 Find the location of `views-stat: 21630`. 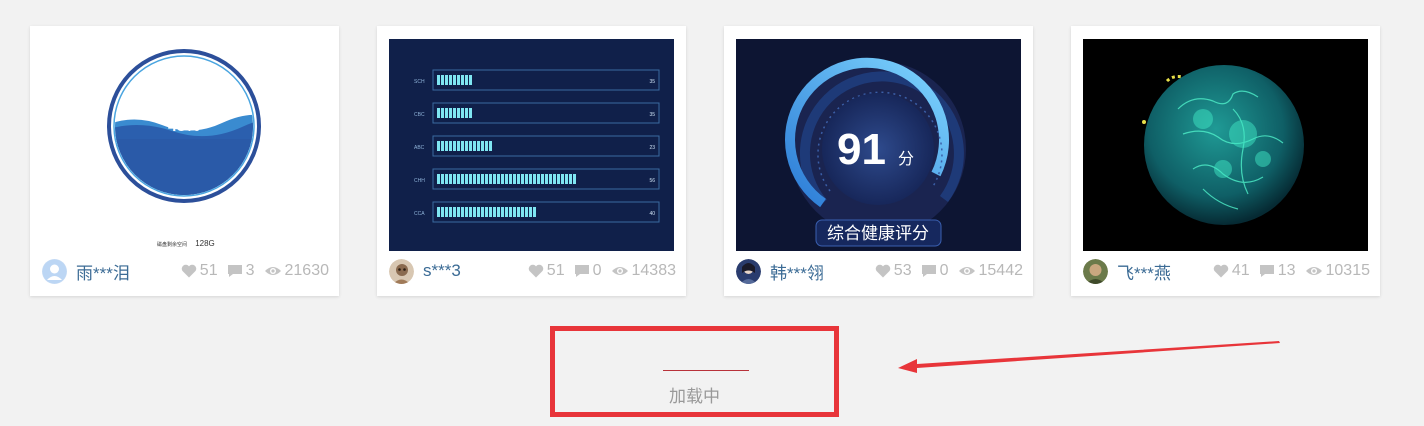

views-stat: 21630 is located at coordinates (297, 271).